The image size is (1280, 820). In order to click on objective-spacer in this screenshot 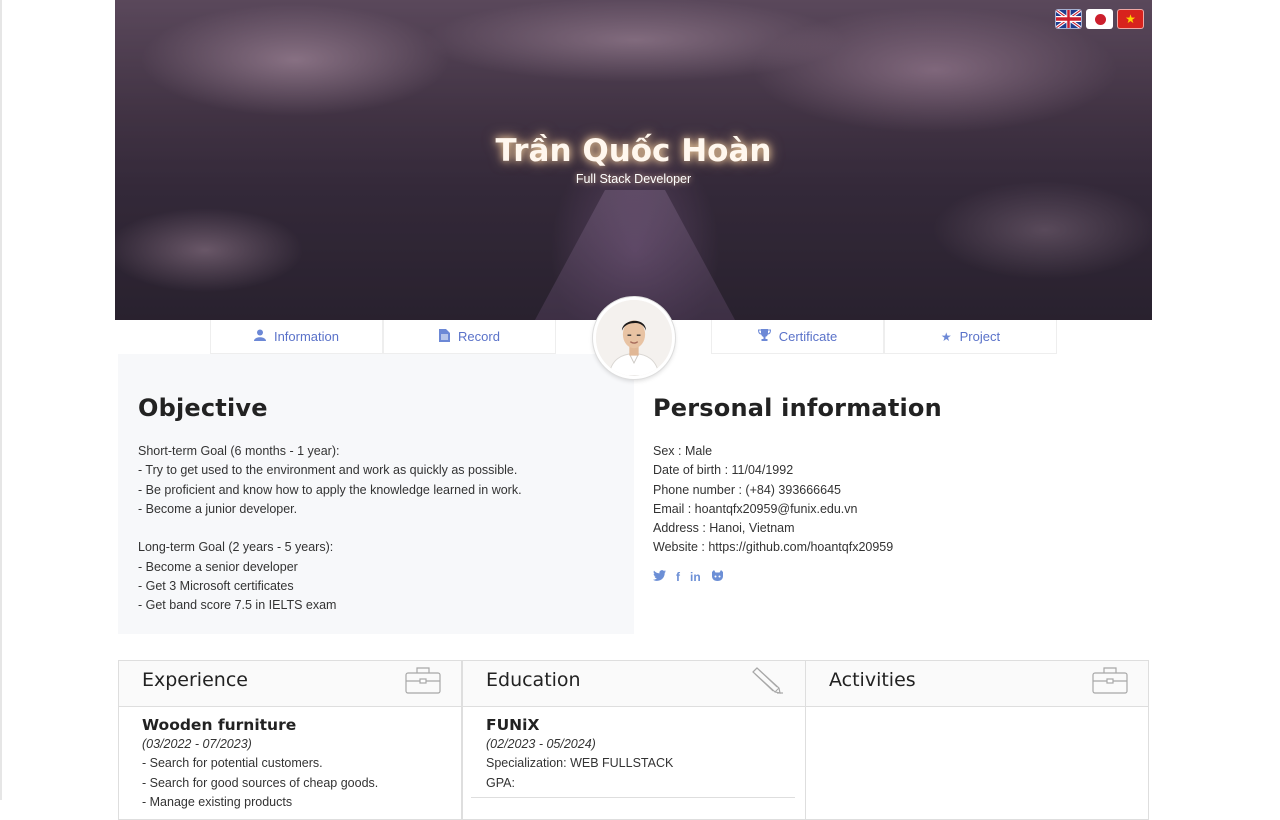, I will do `click(376, 528)`.